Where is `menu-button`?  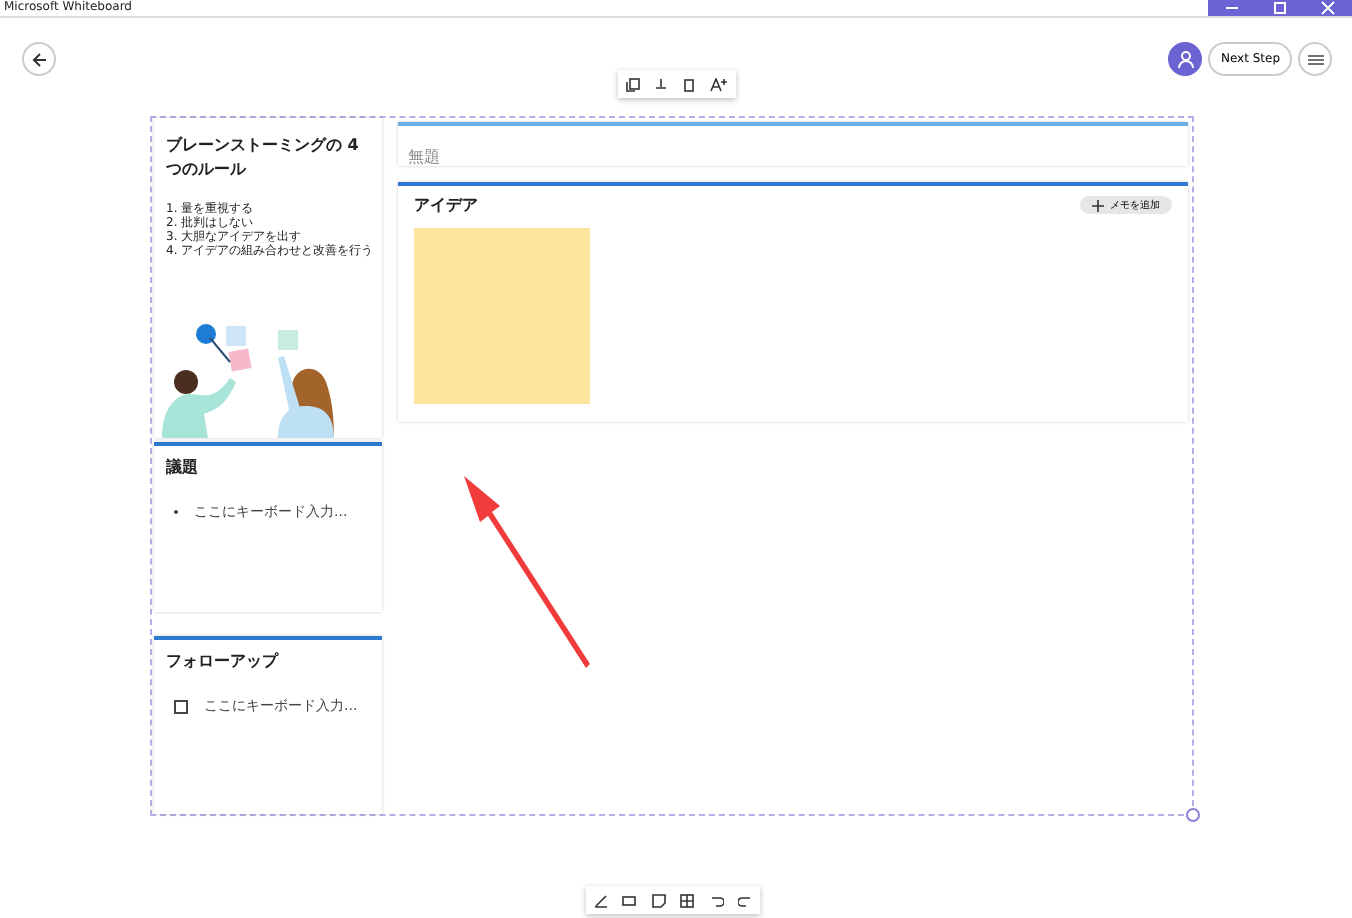
menu-button is located at coordinates (1315, 59).